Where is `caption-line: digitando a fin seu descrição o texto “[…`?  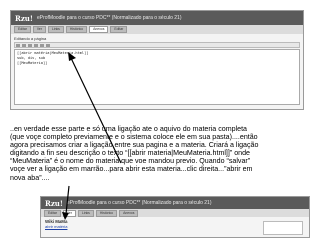 caption-line: digitando a fin seu descrição o texto “[… is located at coordinates (130, 153).